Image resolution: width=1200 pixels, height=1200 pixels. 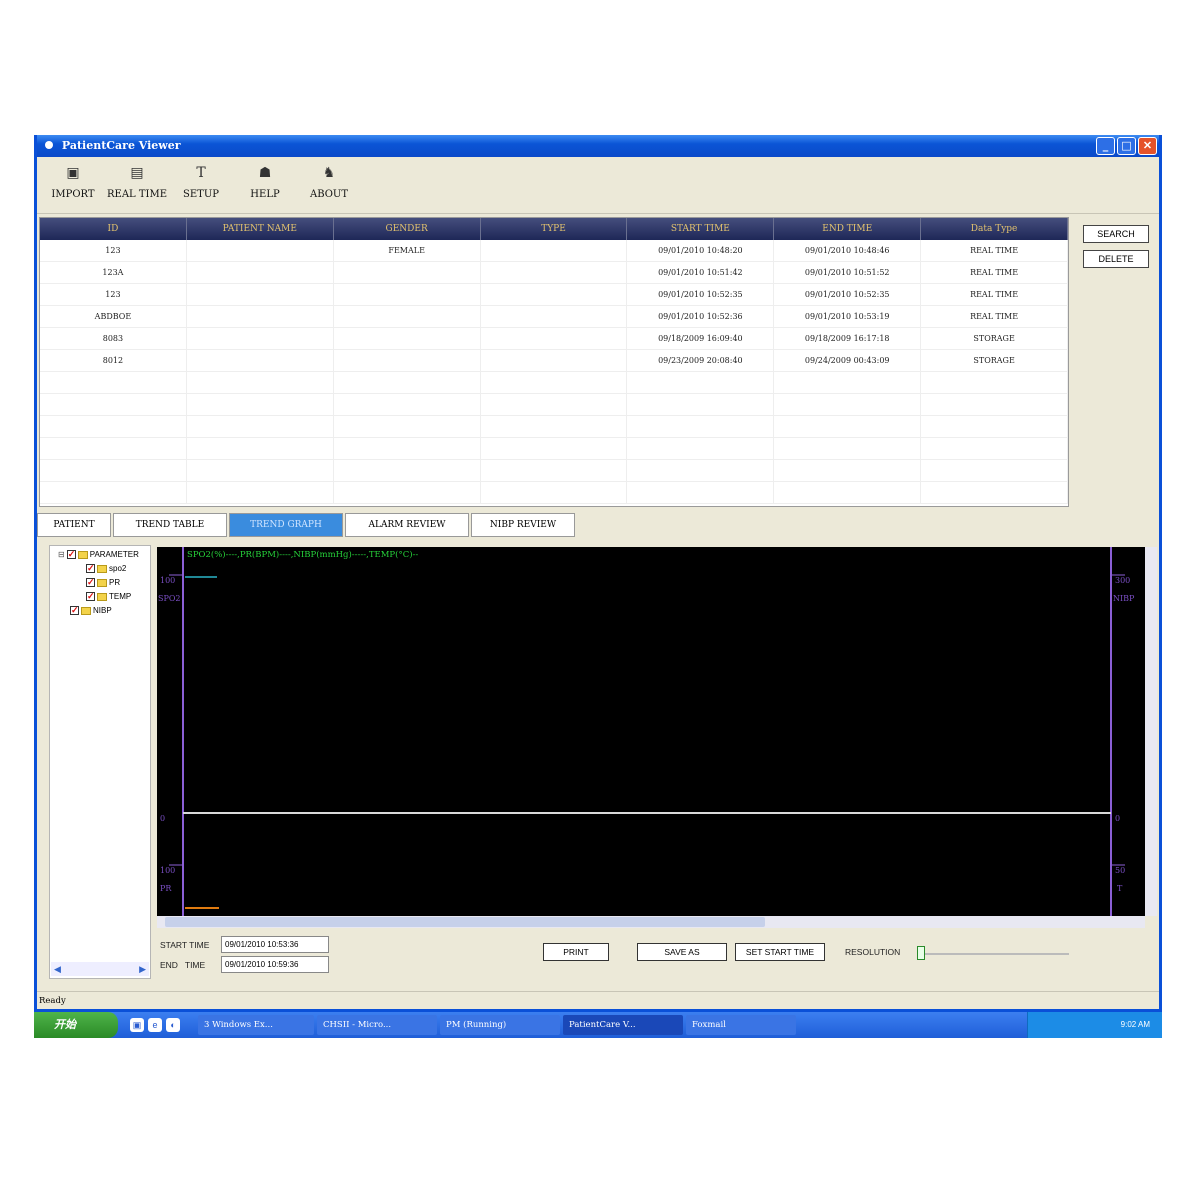 I want to click on tree-nibp: ✓ NIBP, so click(x=91, y=610).